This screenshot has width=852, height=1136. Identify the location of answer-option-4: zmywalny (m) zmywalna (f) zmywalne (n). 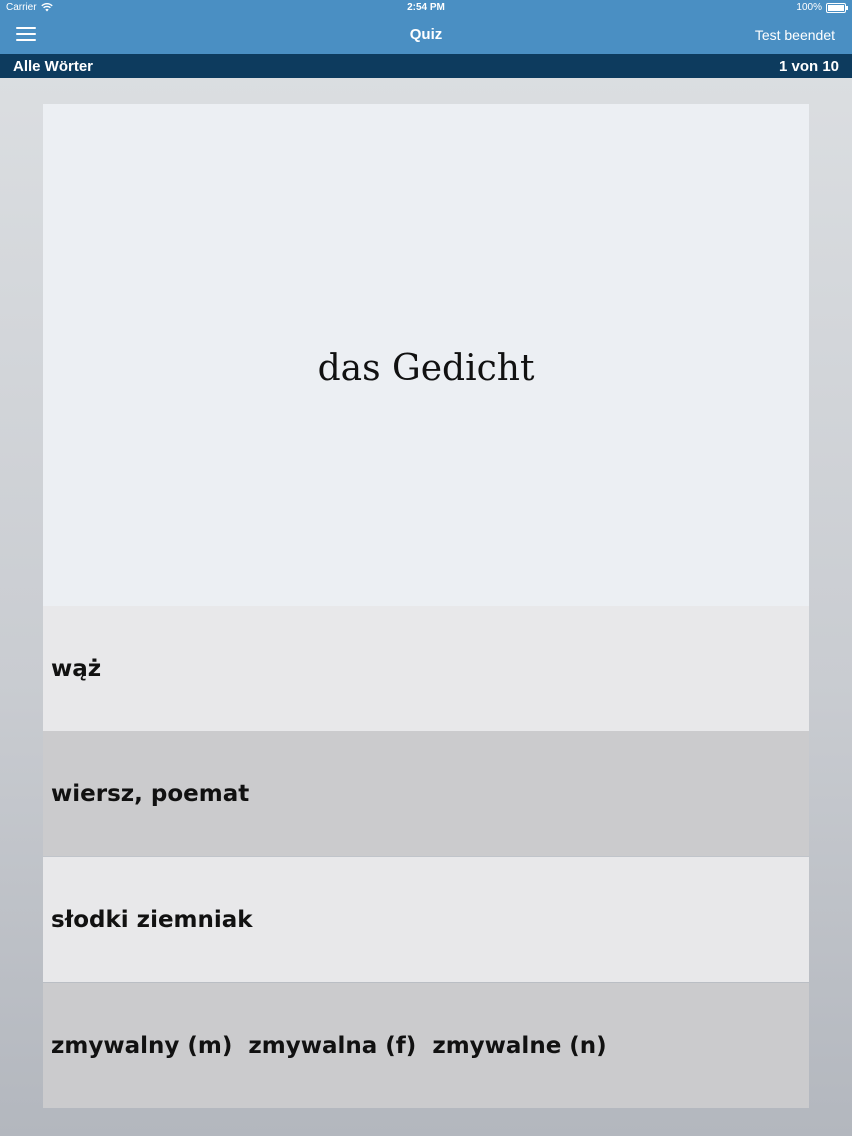
(426, 1045).